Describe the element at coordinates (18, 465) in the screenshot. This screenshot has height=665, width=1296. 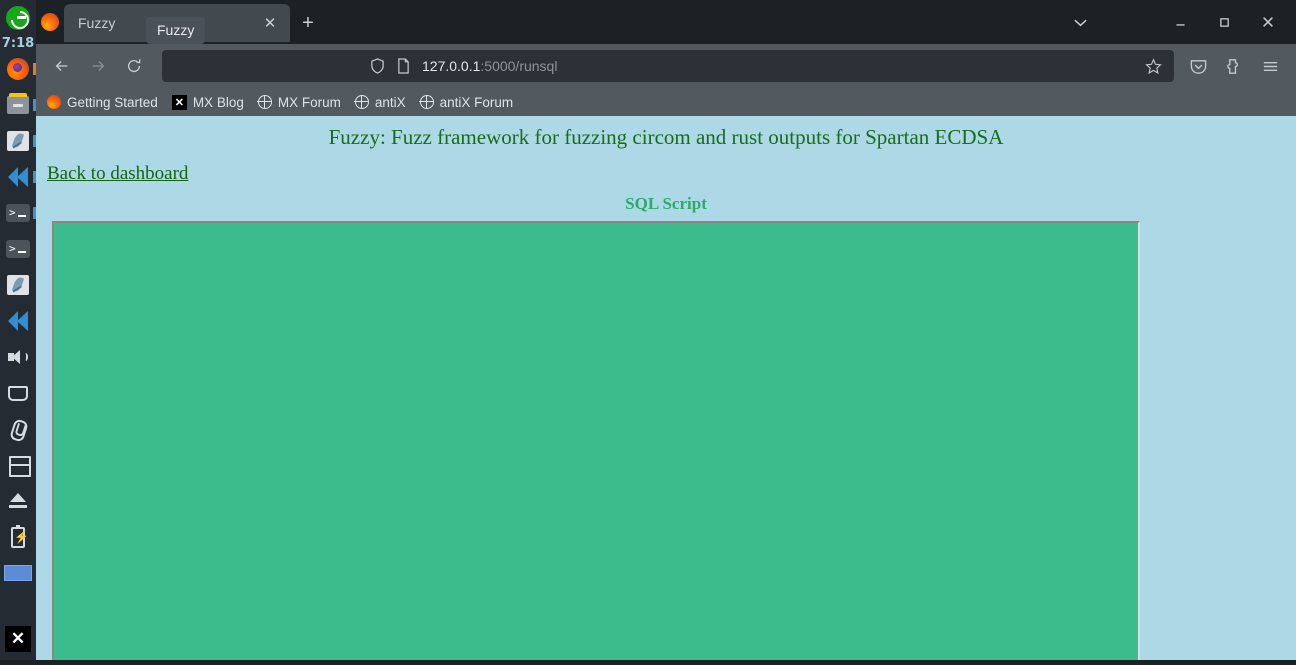
I see `package-icon` at that location.